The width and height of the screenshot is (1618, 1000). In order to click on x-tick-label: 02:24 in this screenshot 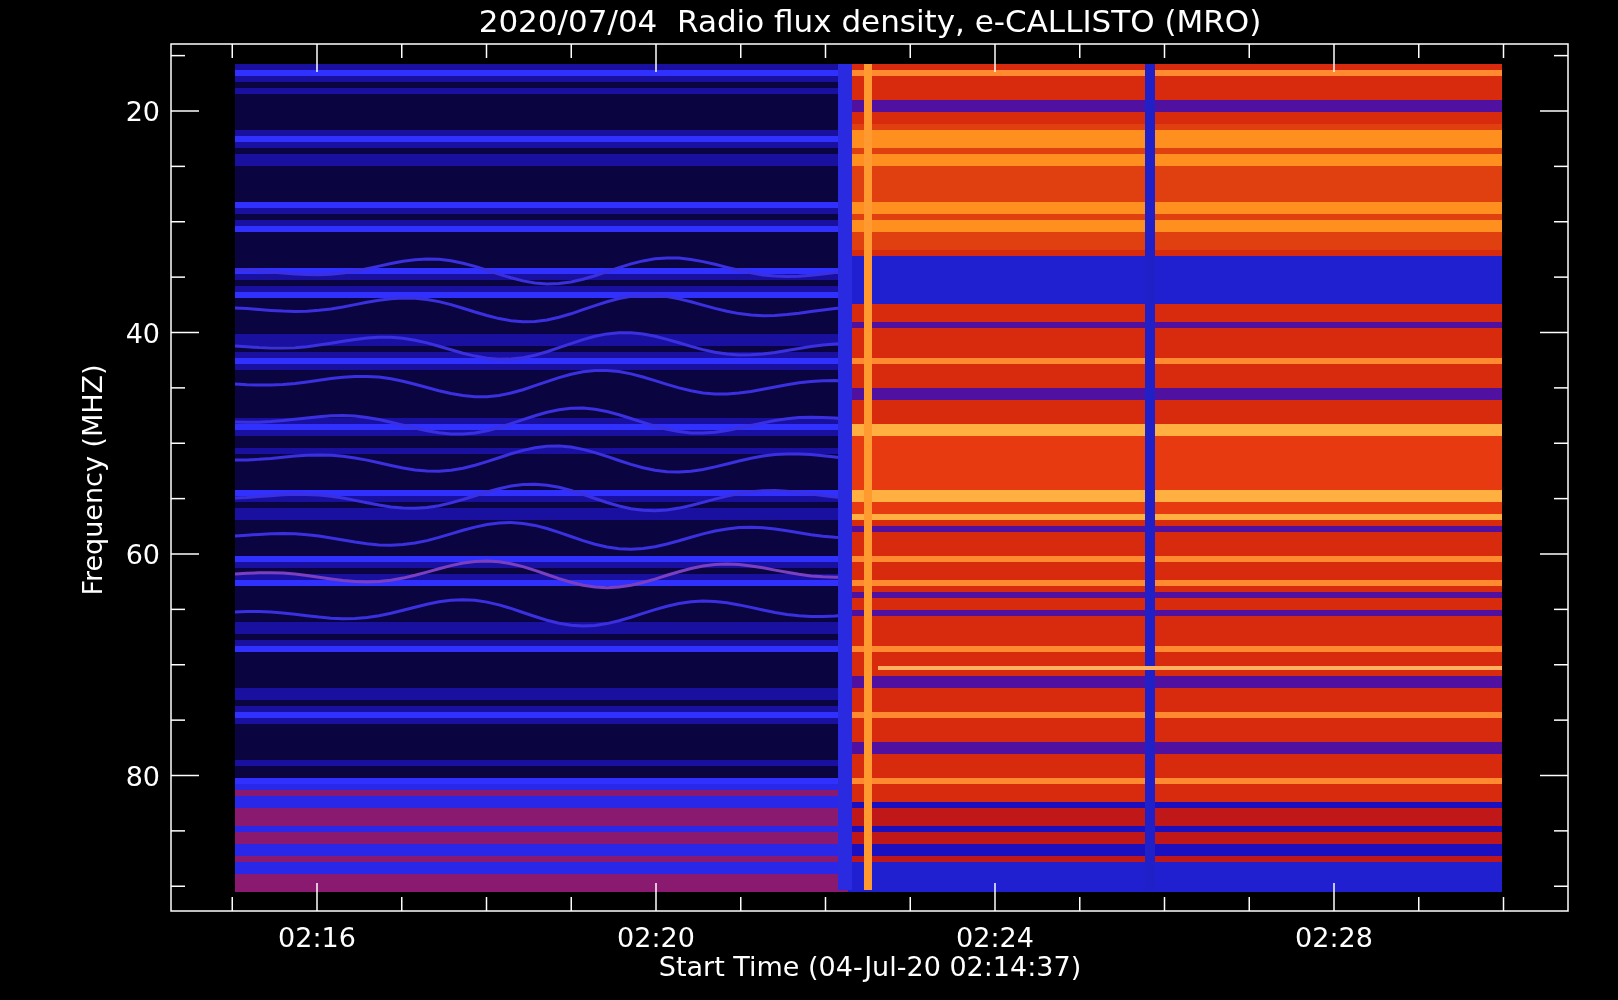, I will do `click(995, 937)`.